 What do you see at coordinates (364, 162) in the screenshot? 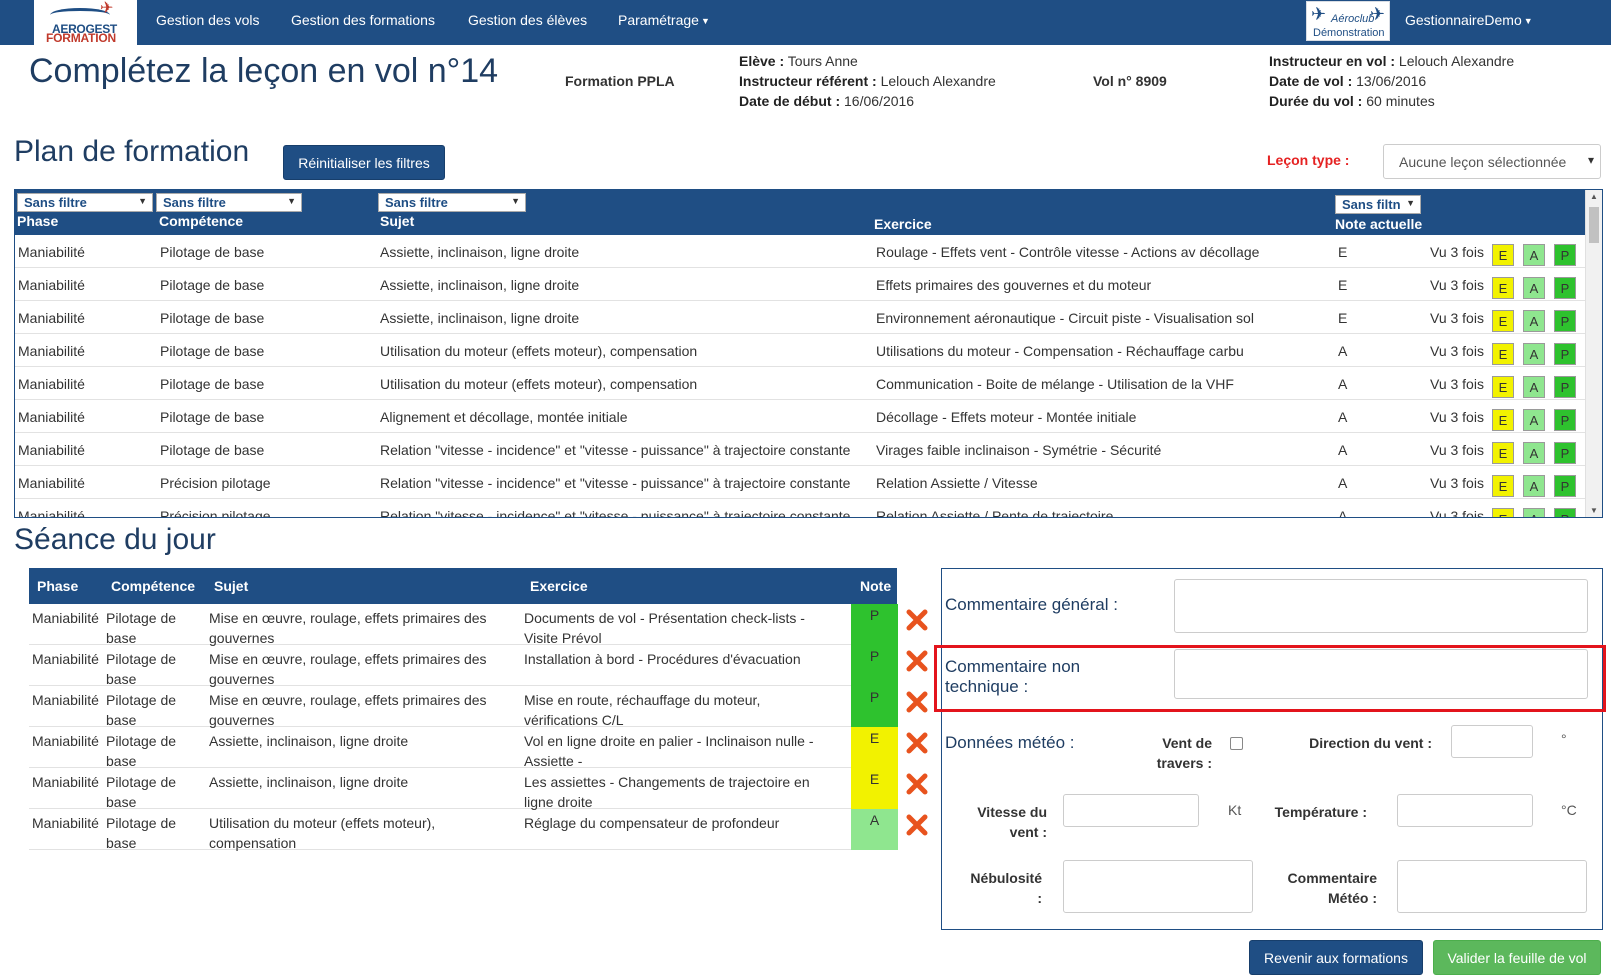
I see `reset-filters-button: Réinitialiser les filtres` at bounding box center [364, 162].